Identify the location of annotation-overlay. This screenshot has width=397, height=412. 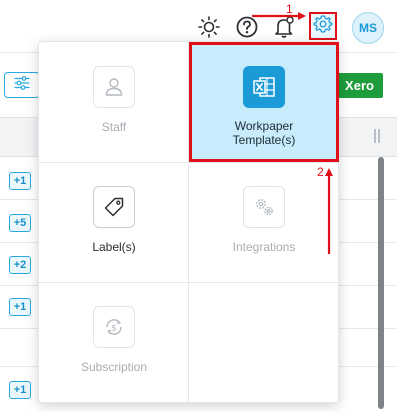
(292, 133).